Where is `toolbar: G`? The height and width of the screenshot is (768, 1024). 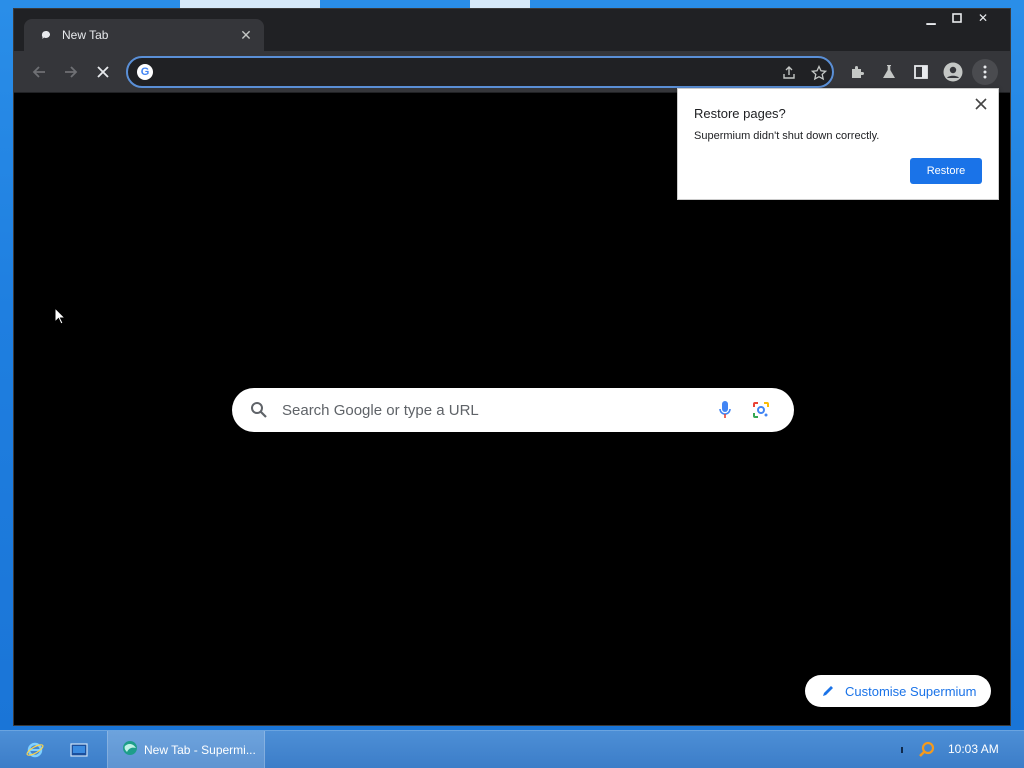
toolbar: G is located at coordinates (512, 72).